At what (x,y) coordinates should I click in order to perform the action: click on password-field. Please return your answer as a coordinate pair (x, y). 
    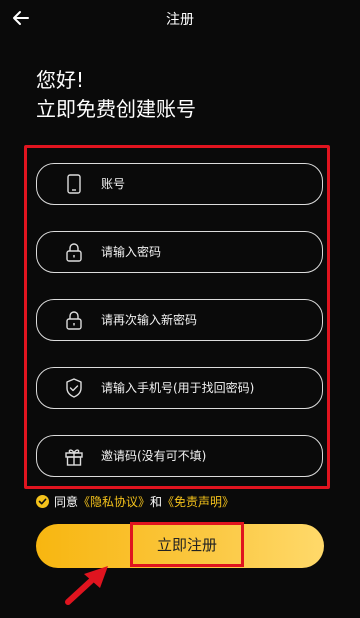
    Looking at the image, I should click on (179, 252).